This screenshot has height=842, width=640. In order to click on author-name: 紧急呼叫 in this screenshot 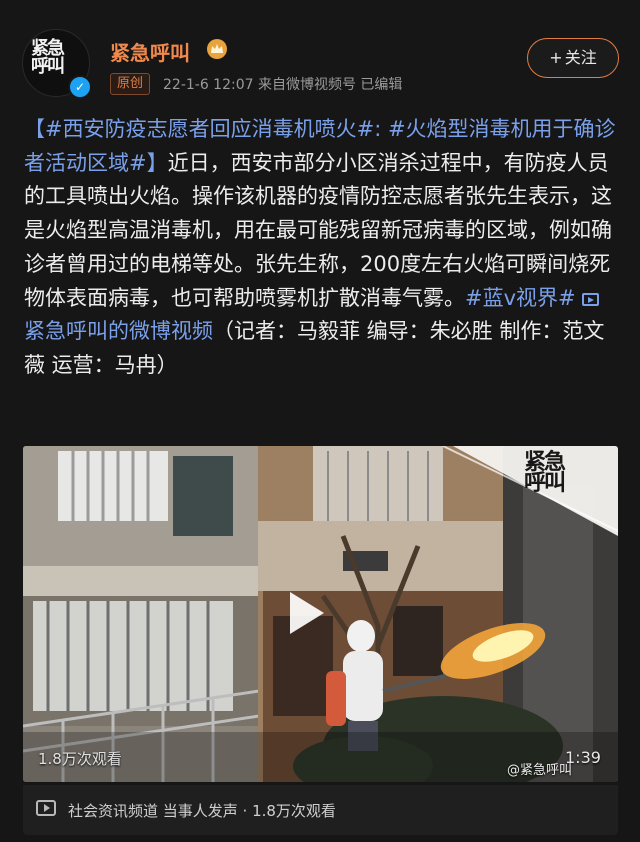, I will do `click(150, 51)`.